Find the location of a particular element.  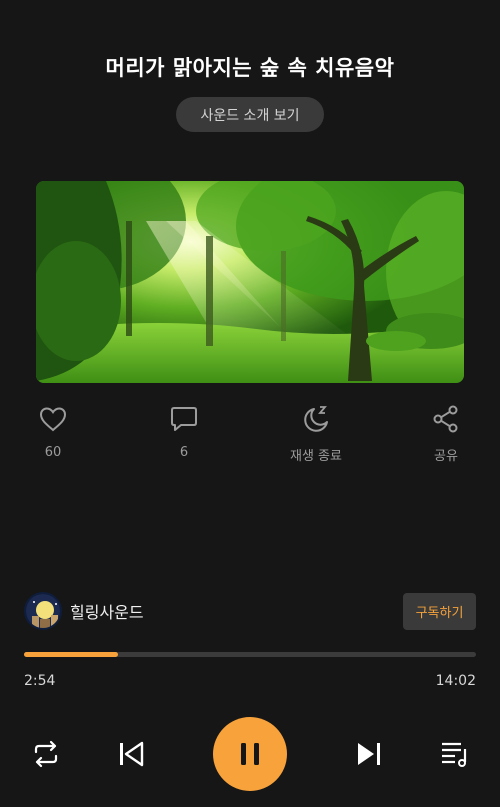

playback-progress-fill is located at coordinates (71, 654).